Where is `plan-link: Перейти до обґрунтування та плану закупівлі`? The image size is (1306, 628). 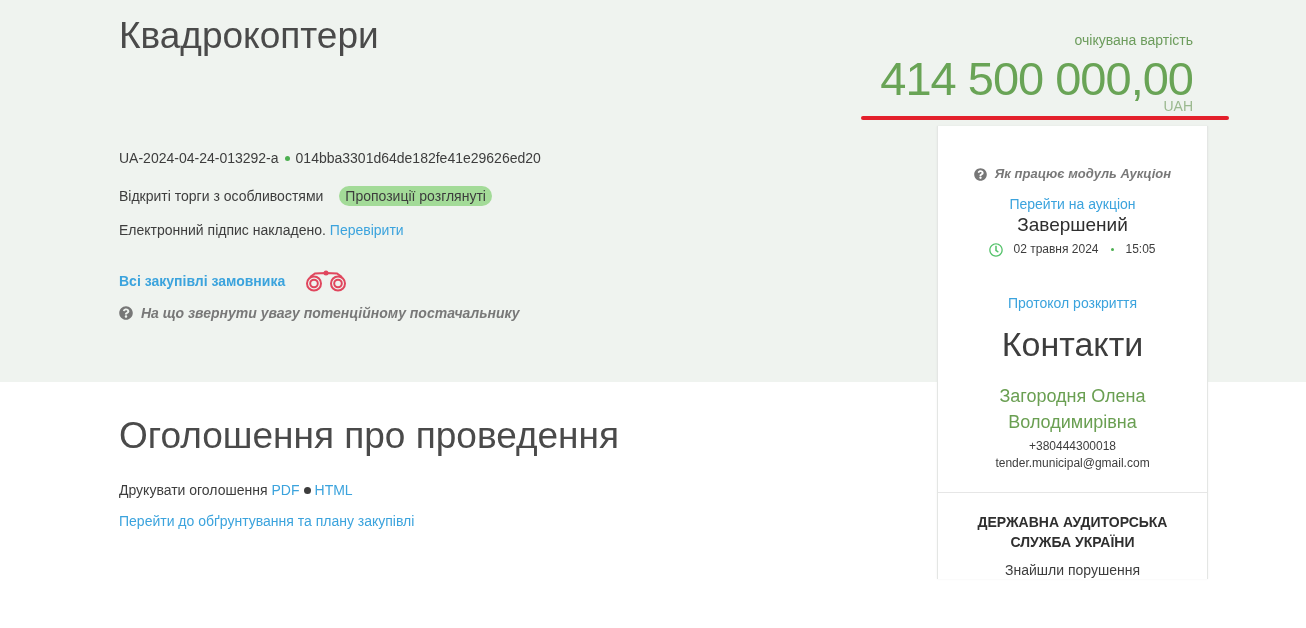
plan-link: Перейти до обґрунтування та плану закупівлі is located at coordinates (267, 521).